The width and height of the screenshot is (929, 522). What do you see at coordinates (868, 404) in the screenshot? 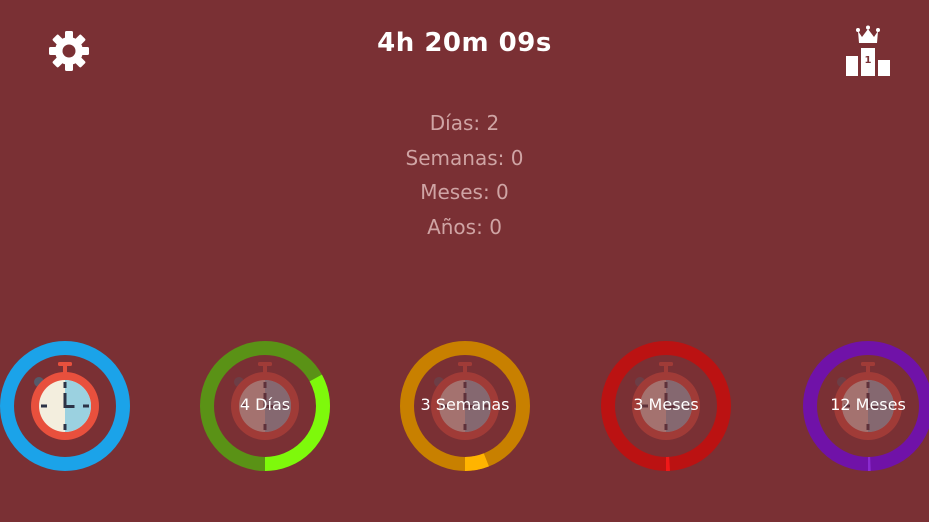
I see `goal-label: 12 Meses` at bounding box center [868, 404].